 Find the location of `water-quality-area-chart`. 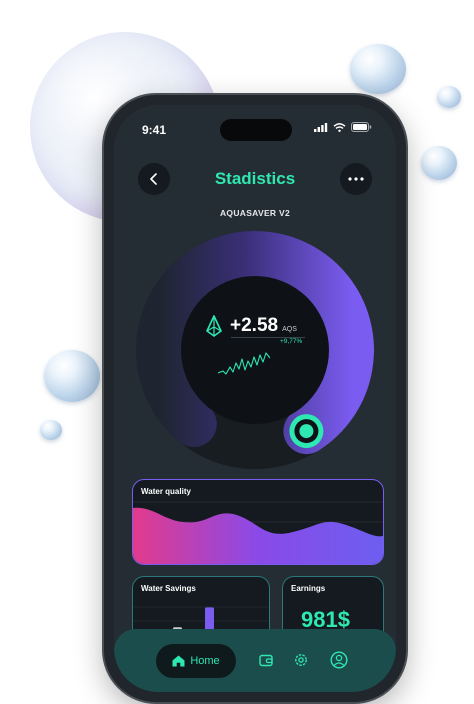

water-quality-area-chart is located at coordinates (258, 532).